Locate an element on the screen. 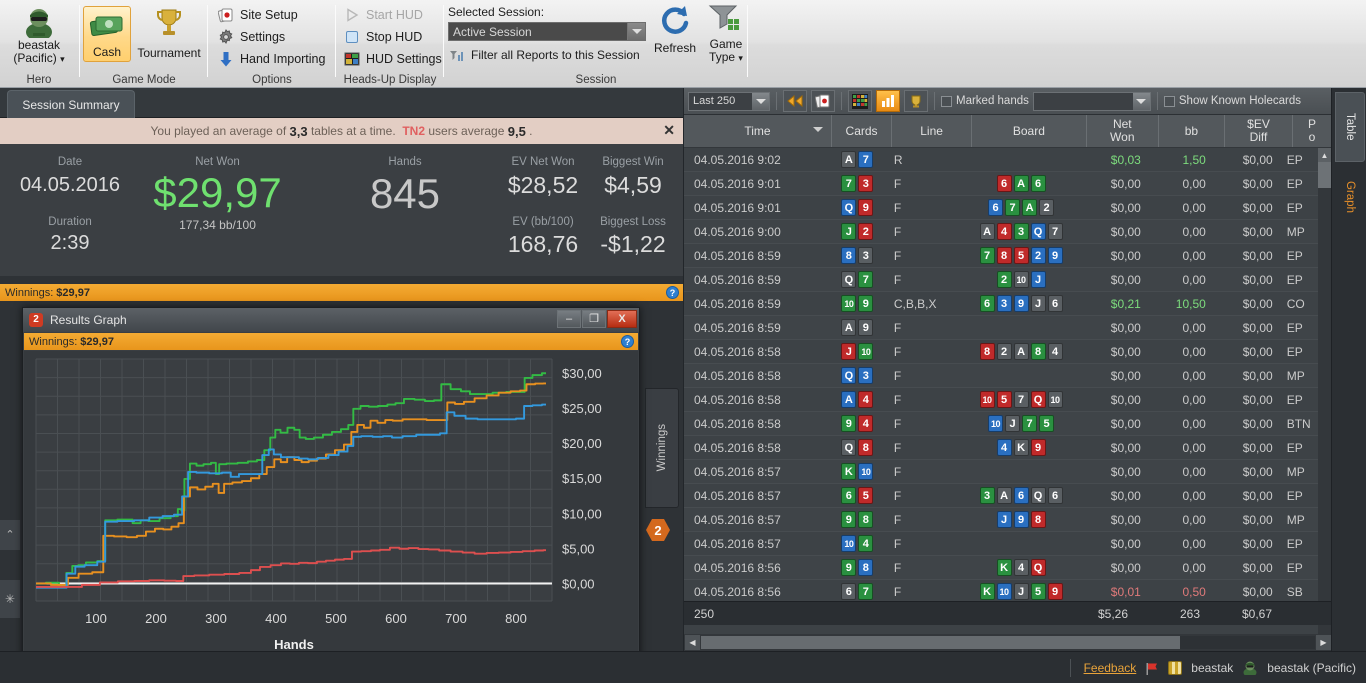  table-row: 04.05.2016 8:59 A 9 F $0,00 0,00 $0,00 EP is located at coordinates (1001, 328).